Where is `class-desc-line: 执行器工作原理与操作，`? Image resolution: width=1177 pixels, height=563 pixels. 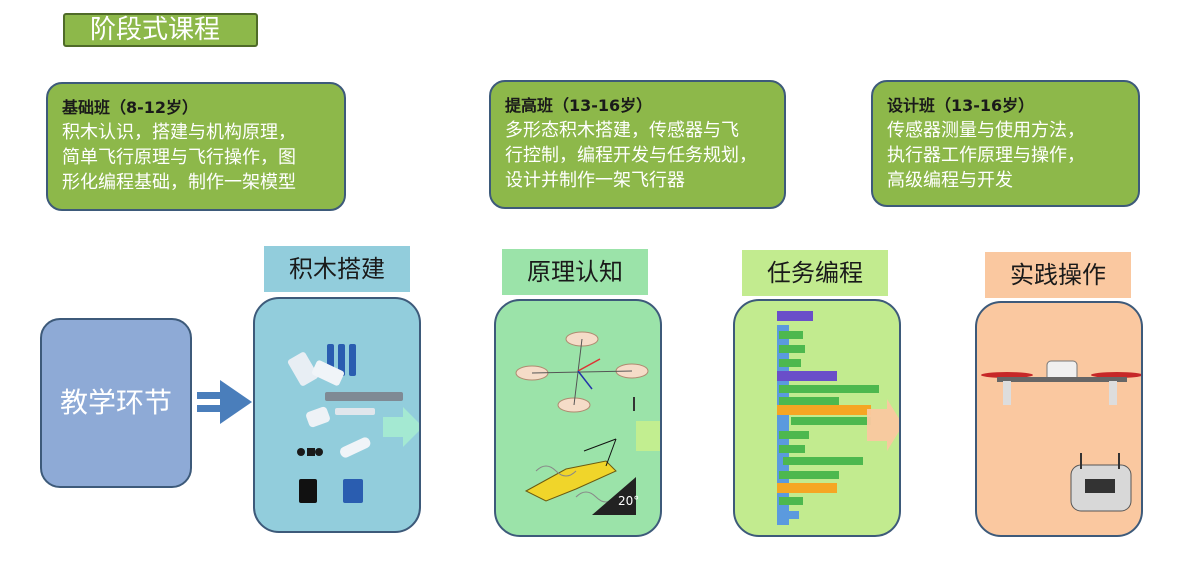 class-desc-line: 执行器工作原理与操作， is located at coordinates (986, 155).